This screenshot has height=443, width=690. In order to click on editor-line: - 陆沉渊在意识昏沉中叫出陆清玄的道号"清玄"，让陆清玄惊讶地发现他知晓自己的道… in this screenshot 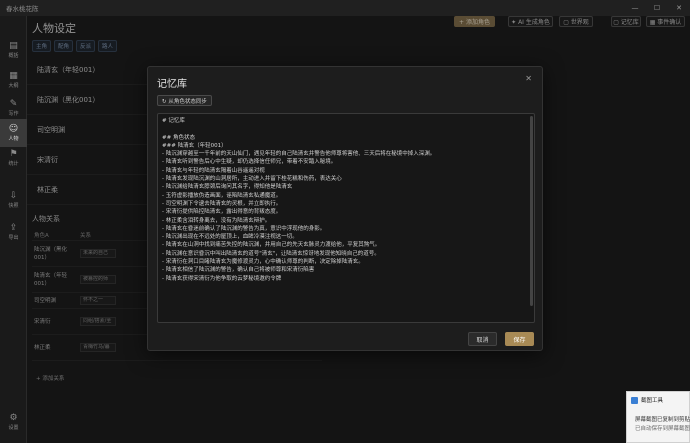, I will do `click(271, 253)`.